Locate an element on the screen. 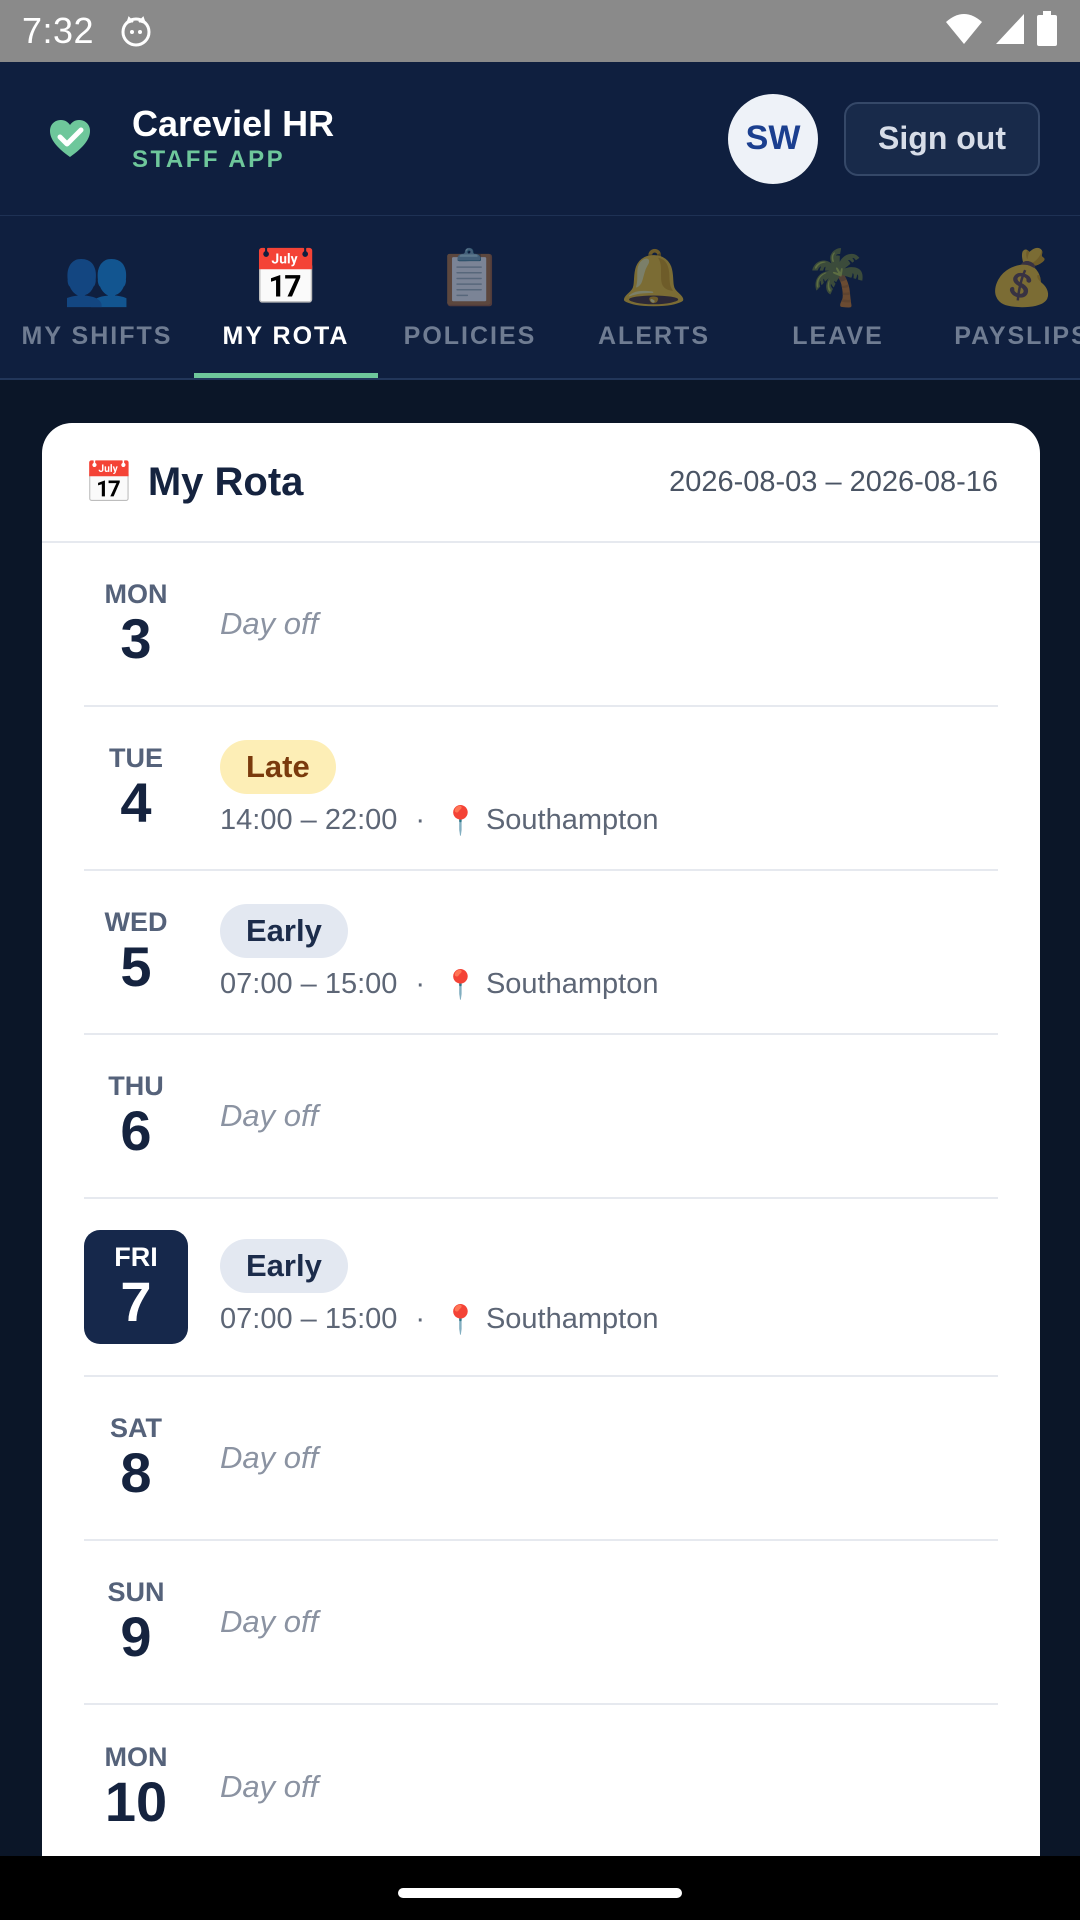 The image size is (1080, 1920). day-marker-today: FRI 7 is located at coordinates (136, 1287).